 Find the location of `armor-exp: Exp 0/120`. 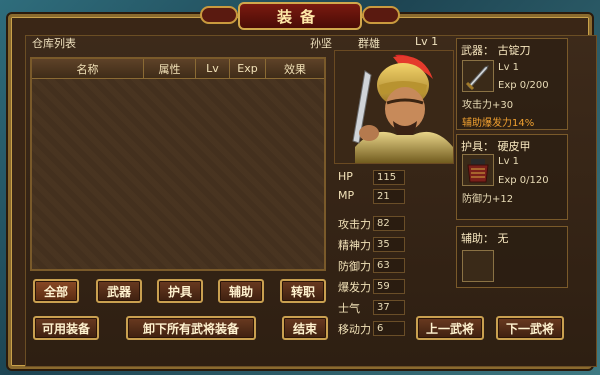

armor-exp: Exp 0/120 is located at coordinates (523, 180).